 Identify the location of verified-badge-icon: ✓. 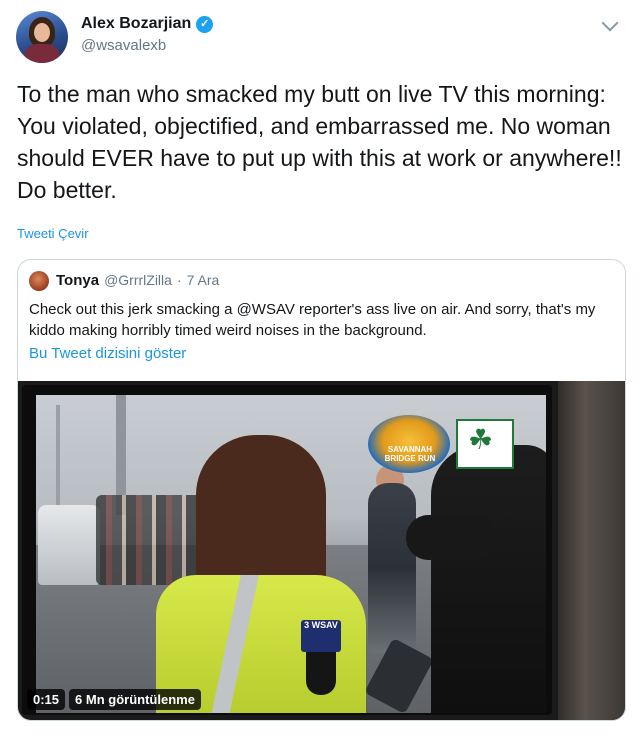
(205, 24).